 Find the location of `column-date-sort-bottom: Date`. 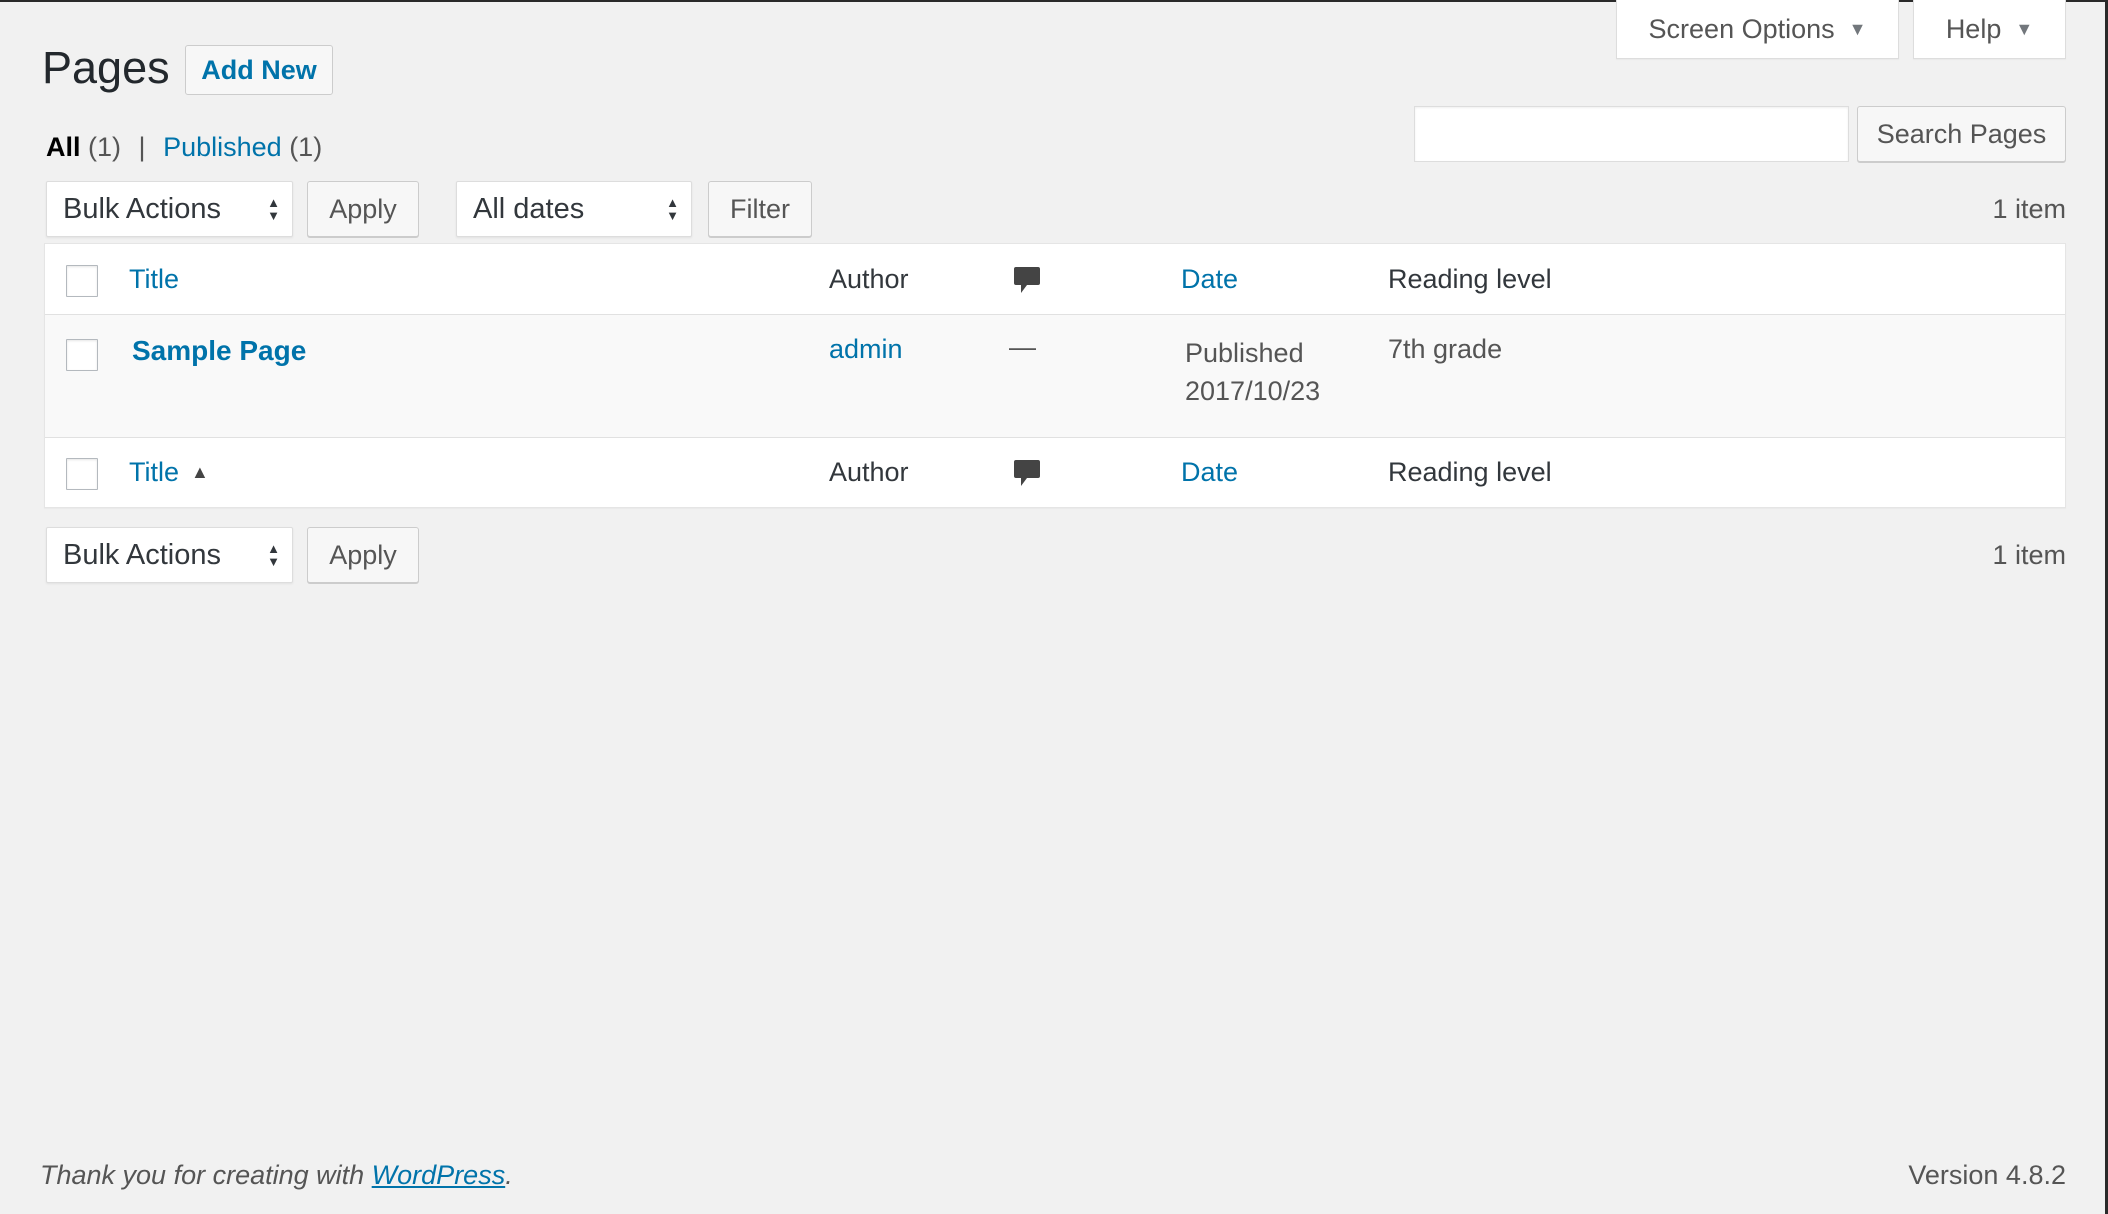

column-date-sort-bottom: Date is located at coordinates (1209, 472).